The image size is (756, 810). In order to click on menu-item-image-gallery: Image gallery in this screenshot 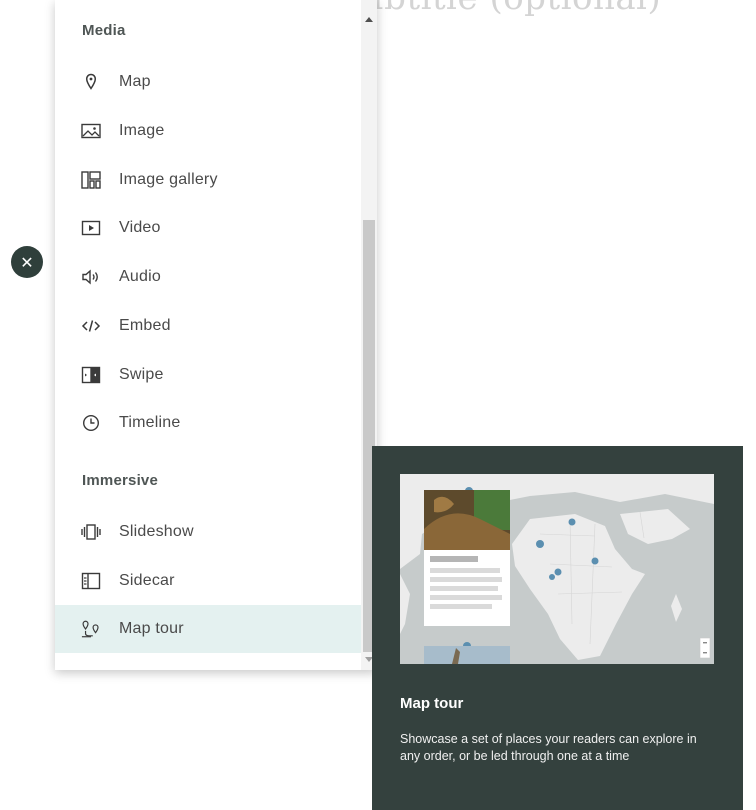, I will do `click(208, 180)`.